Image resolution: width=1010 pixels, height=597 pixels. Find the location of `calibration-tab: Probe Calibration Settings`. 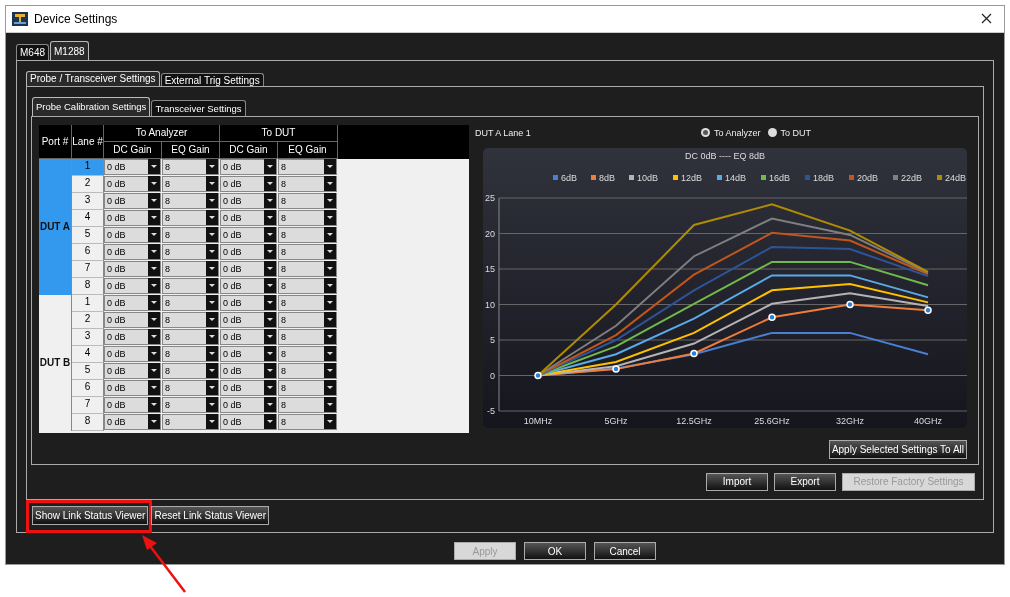

calibration-tab: Probe Calibration Settings is located at coordinates (91, 106).